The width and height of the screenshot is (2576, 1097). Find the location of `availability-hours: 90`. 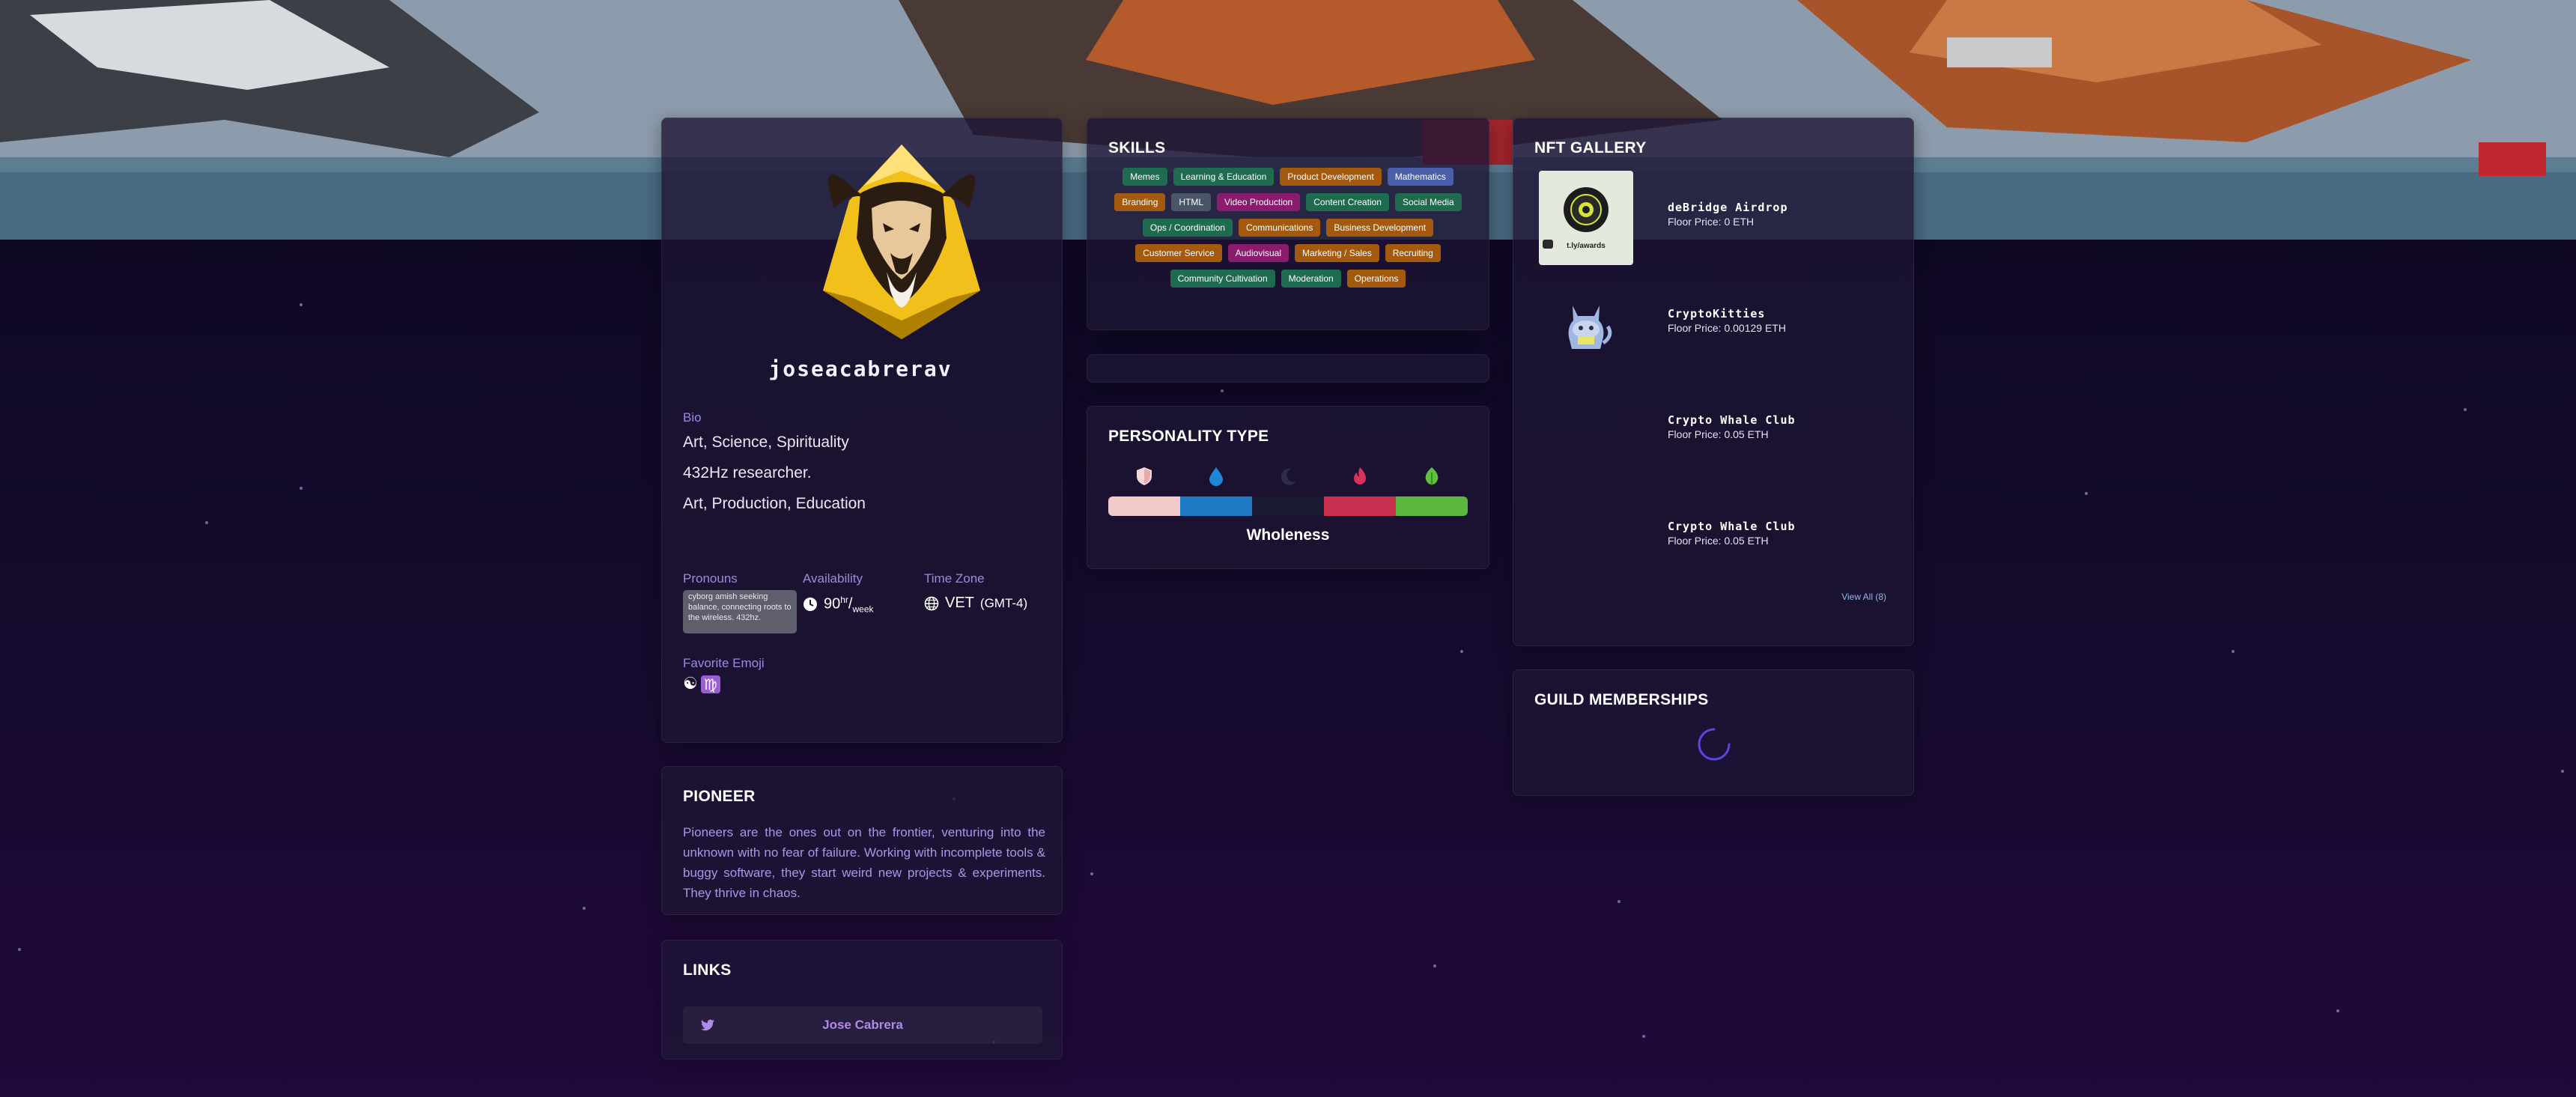

availability-hours: 90 is located at coordinates (832, 604).